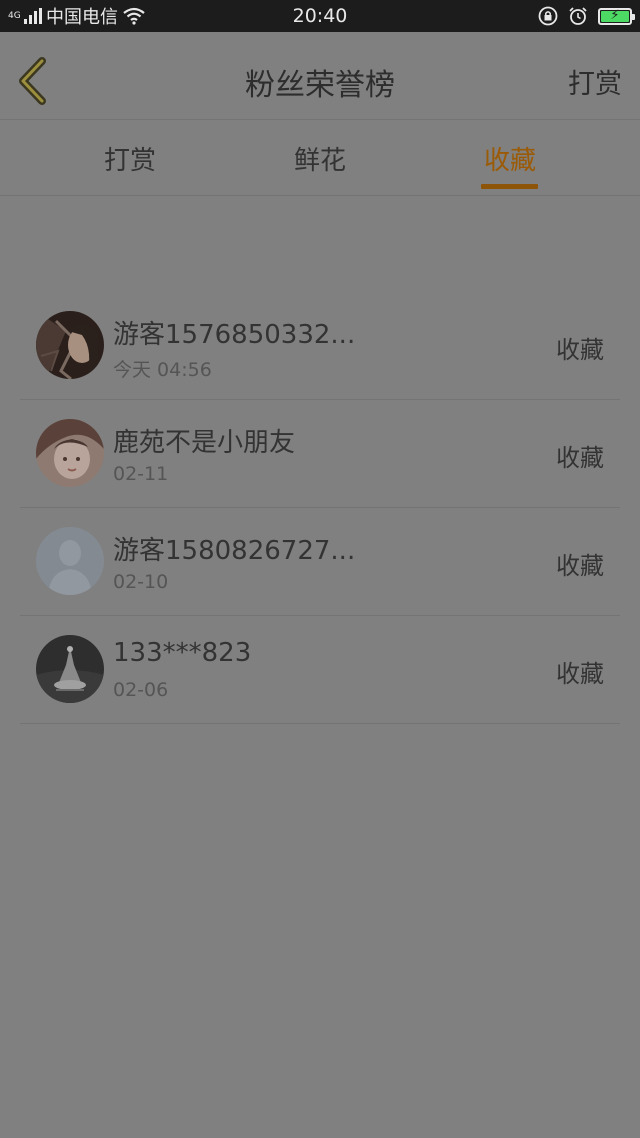 The image size is (640, 1138). Describe the element at coordinates (162, 370) in the screenshot. I see `time-label: 今天 04:56` at that location.